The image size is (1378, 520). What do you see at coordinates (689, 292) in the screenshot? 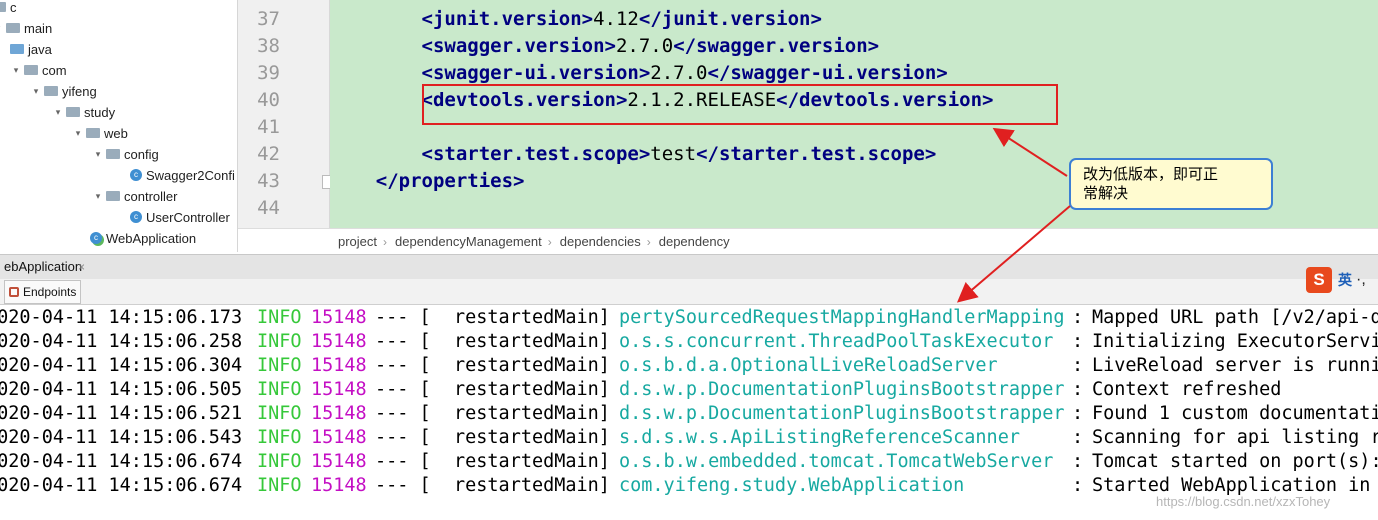
I see `run-toolbar: Endpoints` at bounding box center [689, 292].